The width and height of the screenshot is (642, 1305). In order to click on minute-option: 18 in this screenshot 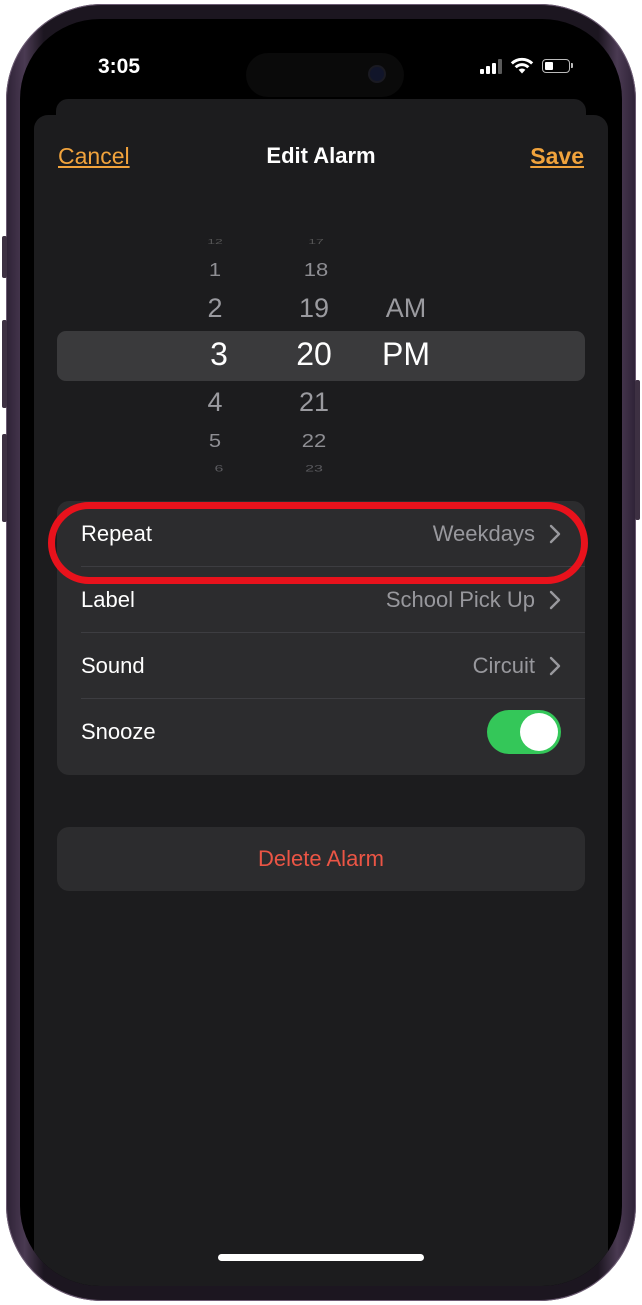, I will do `click(316, 269)`.